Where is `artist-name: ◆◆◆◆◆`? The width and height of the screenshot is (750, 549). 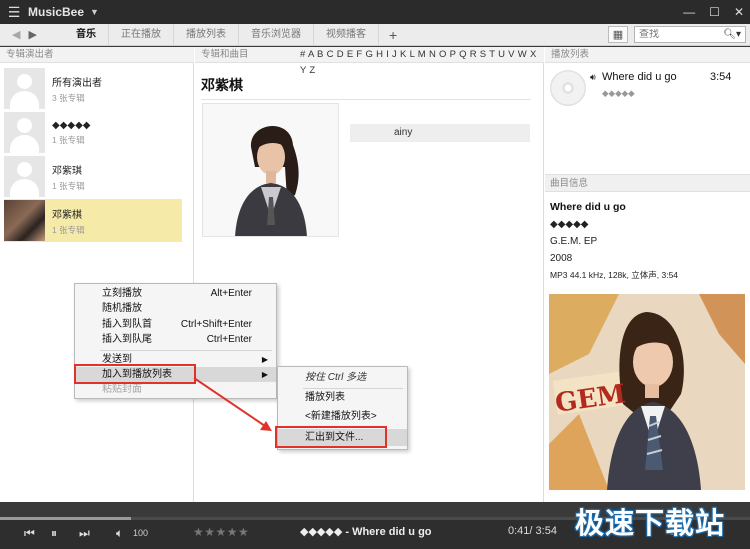 artist-name: ◆◆◆◆◆ is located at coordinates (71, 125).